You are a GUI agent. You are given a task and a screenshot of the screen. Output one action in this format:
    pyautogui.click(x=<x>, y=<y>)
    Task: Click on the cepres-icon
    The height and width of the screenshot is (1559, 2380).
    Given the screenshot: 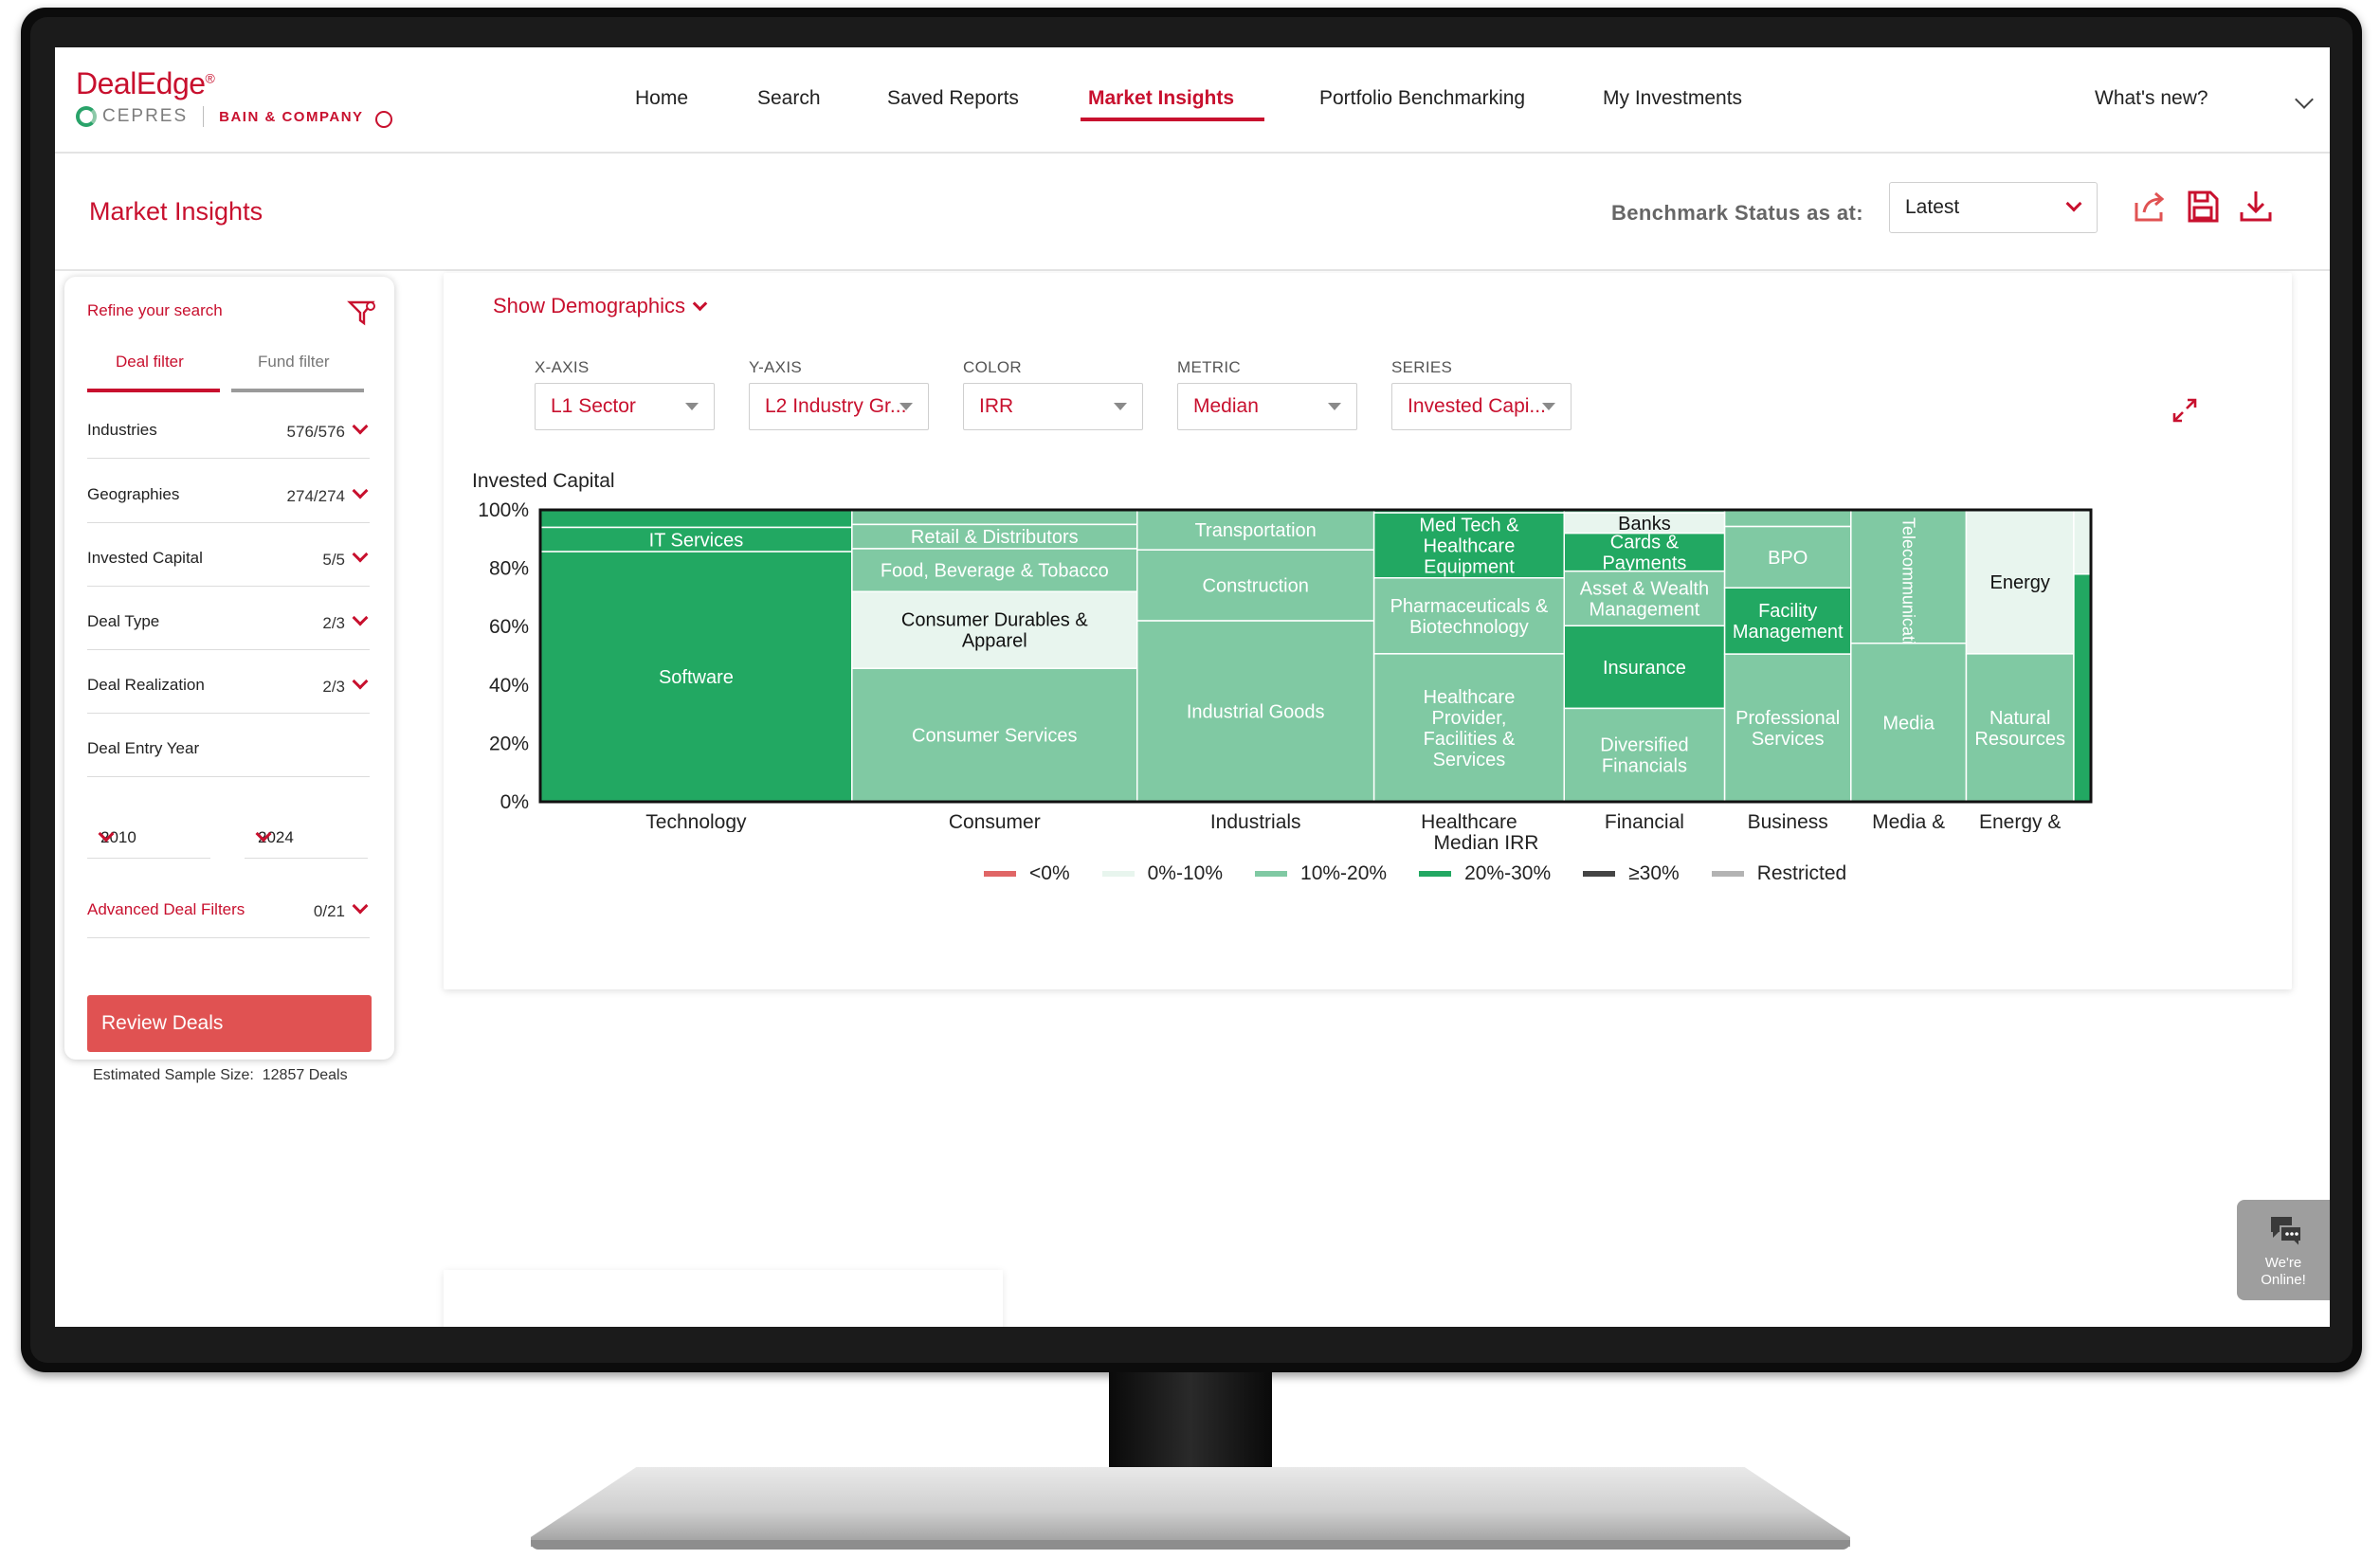 What is the action you would take?
    pyautogui.click(x=86, y=116)
    